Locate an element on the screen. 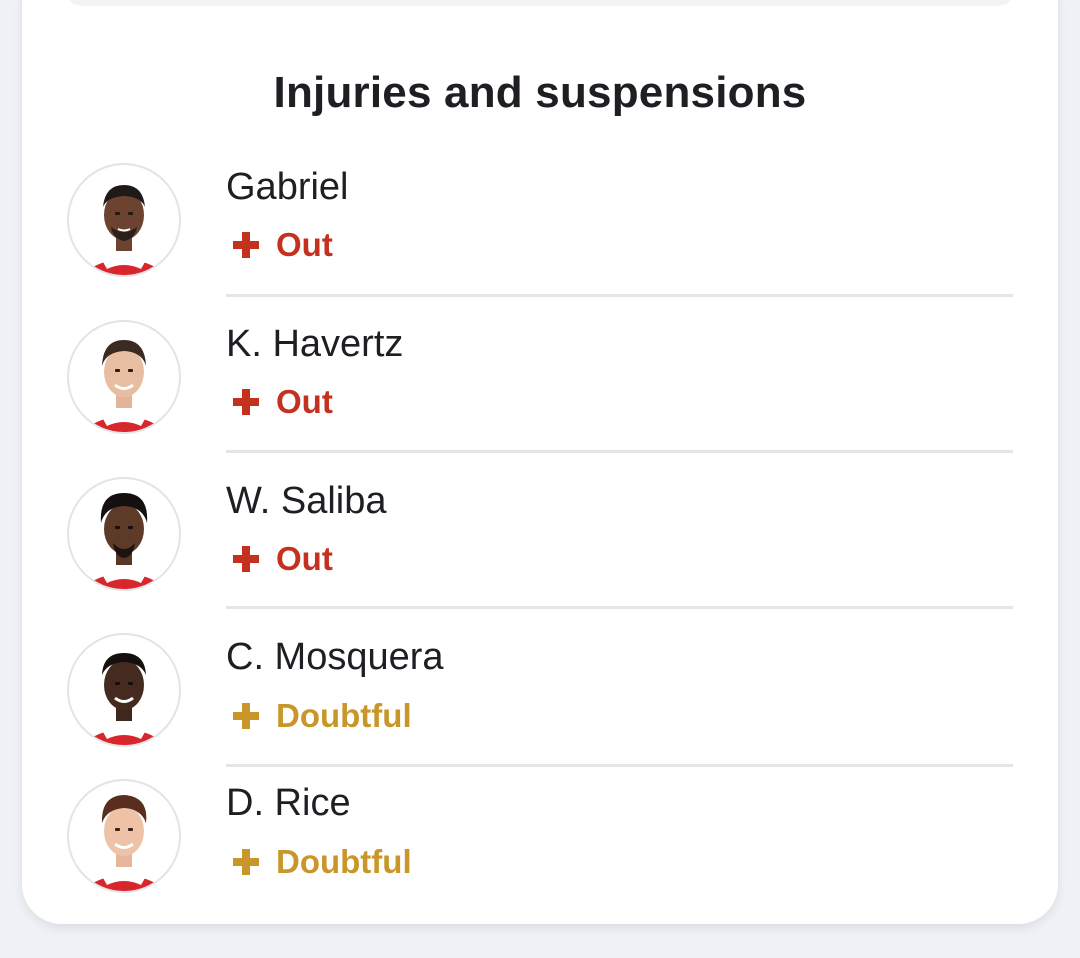  player-name: D. Rice is located at coordinates (288, 803).